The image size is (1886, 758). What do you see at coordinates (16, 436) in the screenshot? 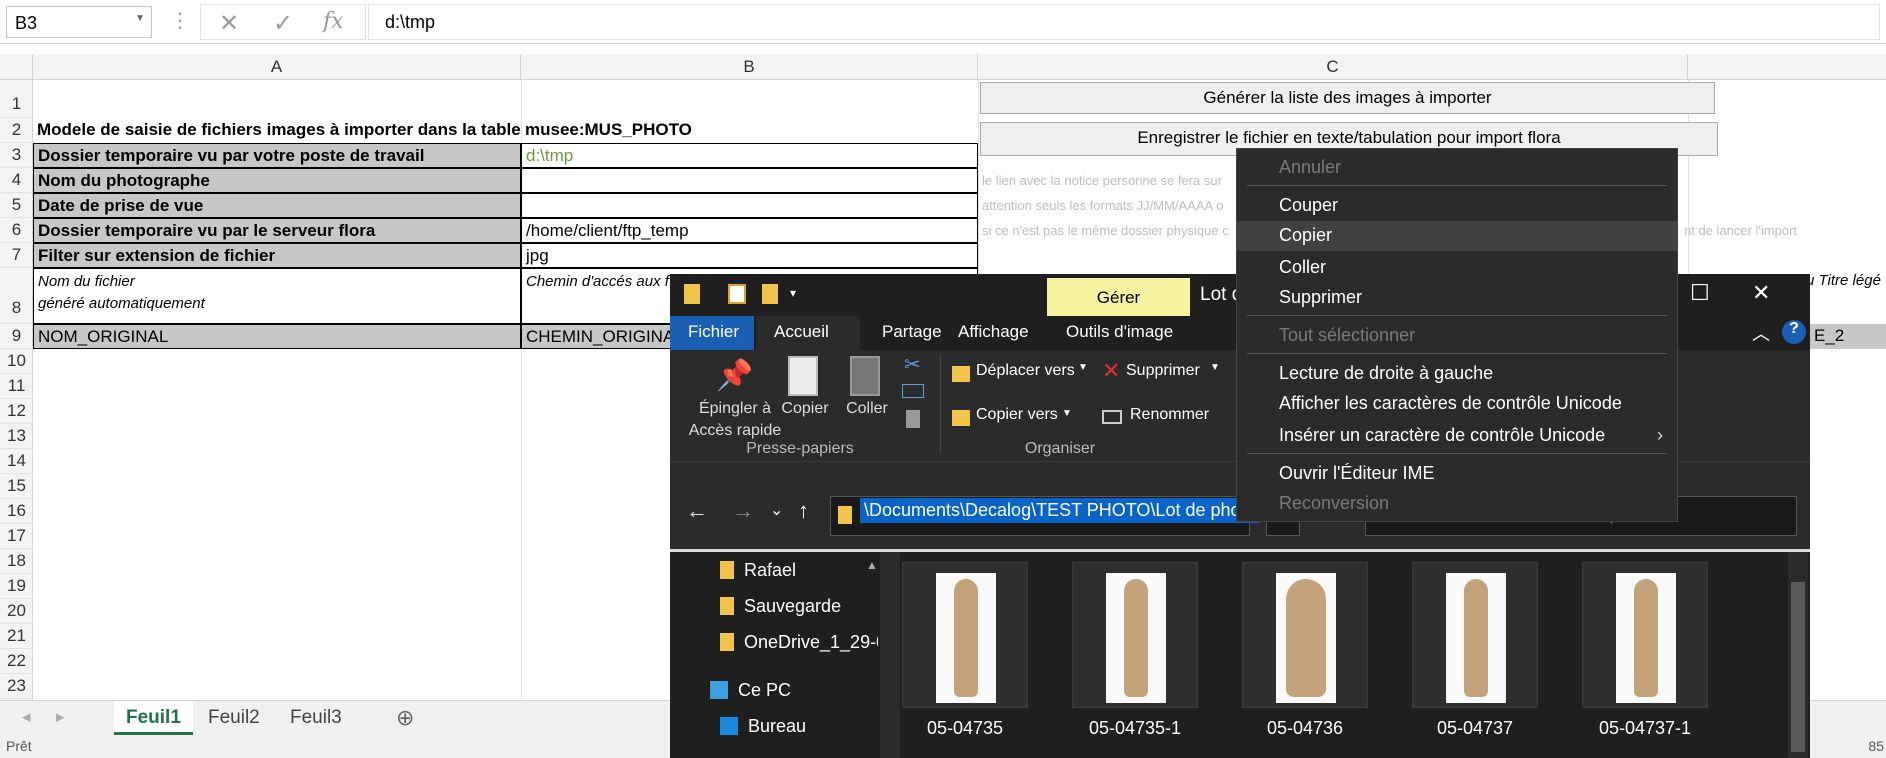
I see `row-header: 13` at bounding box center [16, 436].